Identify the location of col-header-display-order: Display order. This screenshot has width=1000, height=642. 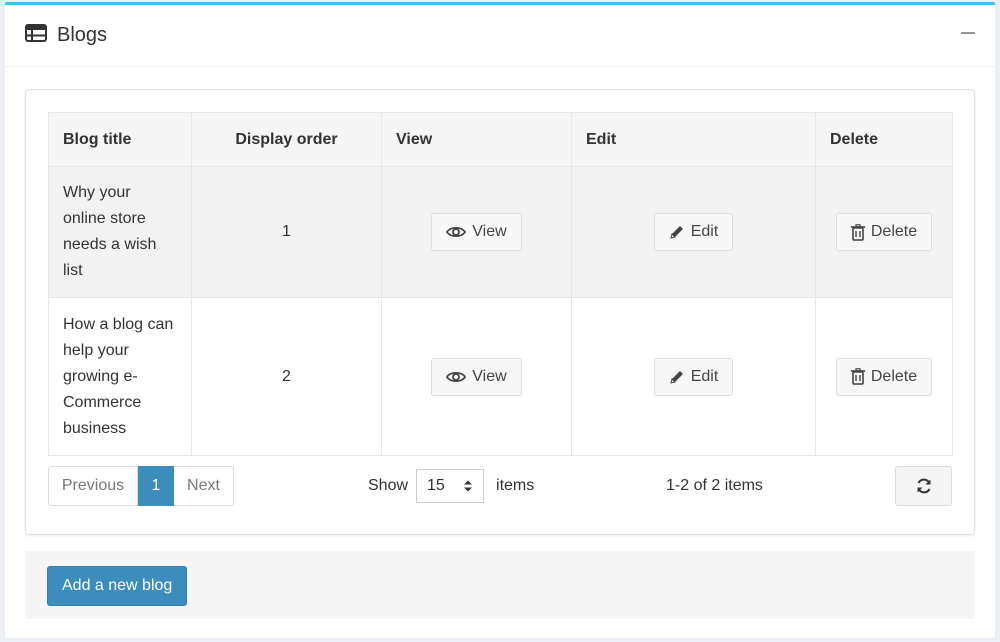
(286, 139).